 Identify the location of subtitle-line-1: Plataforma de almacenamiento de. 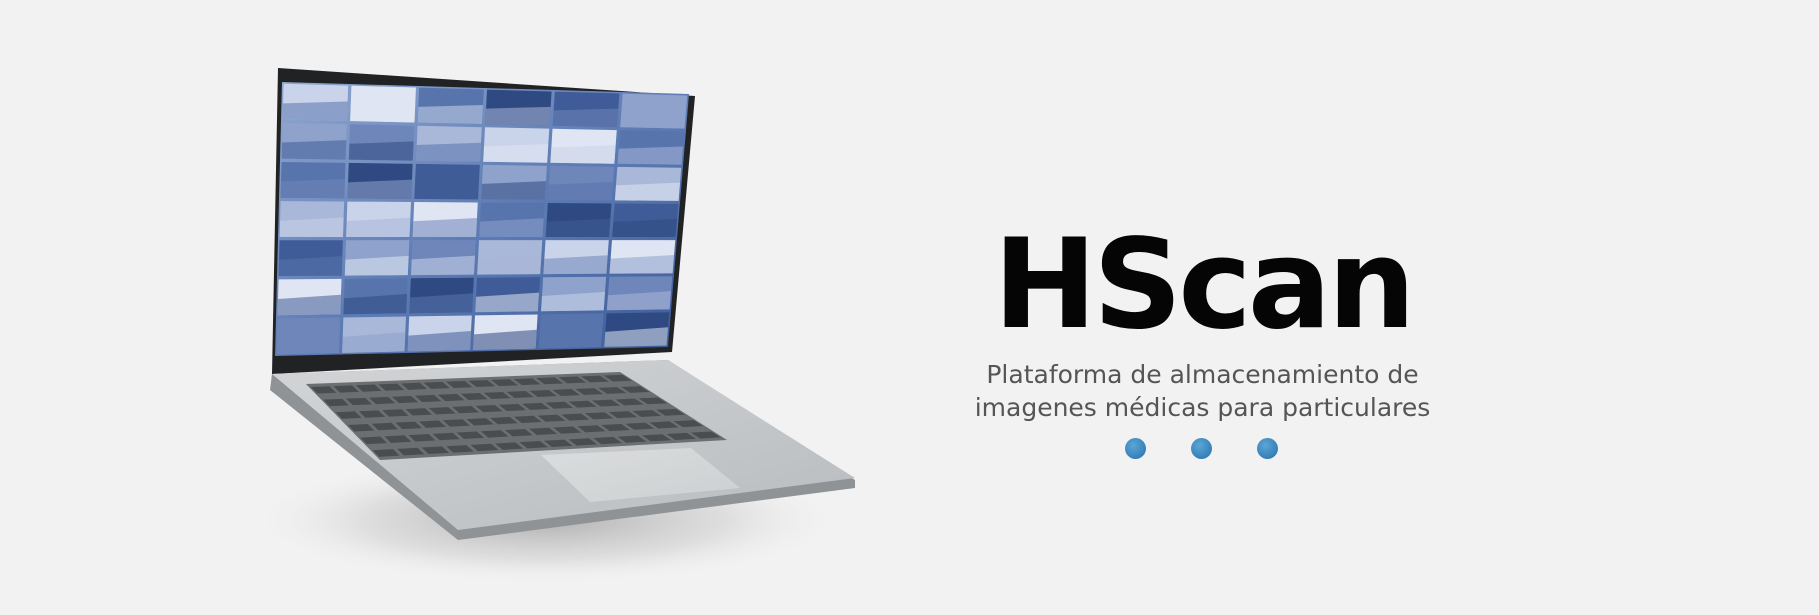
(1202, 374).